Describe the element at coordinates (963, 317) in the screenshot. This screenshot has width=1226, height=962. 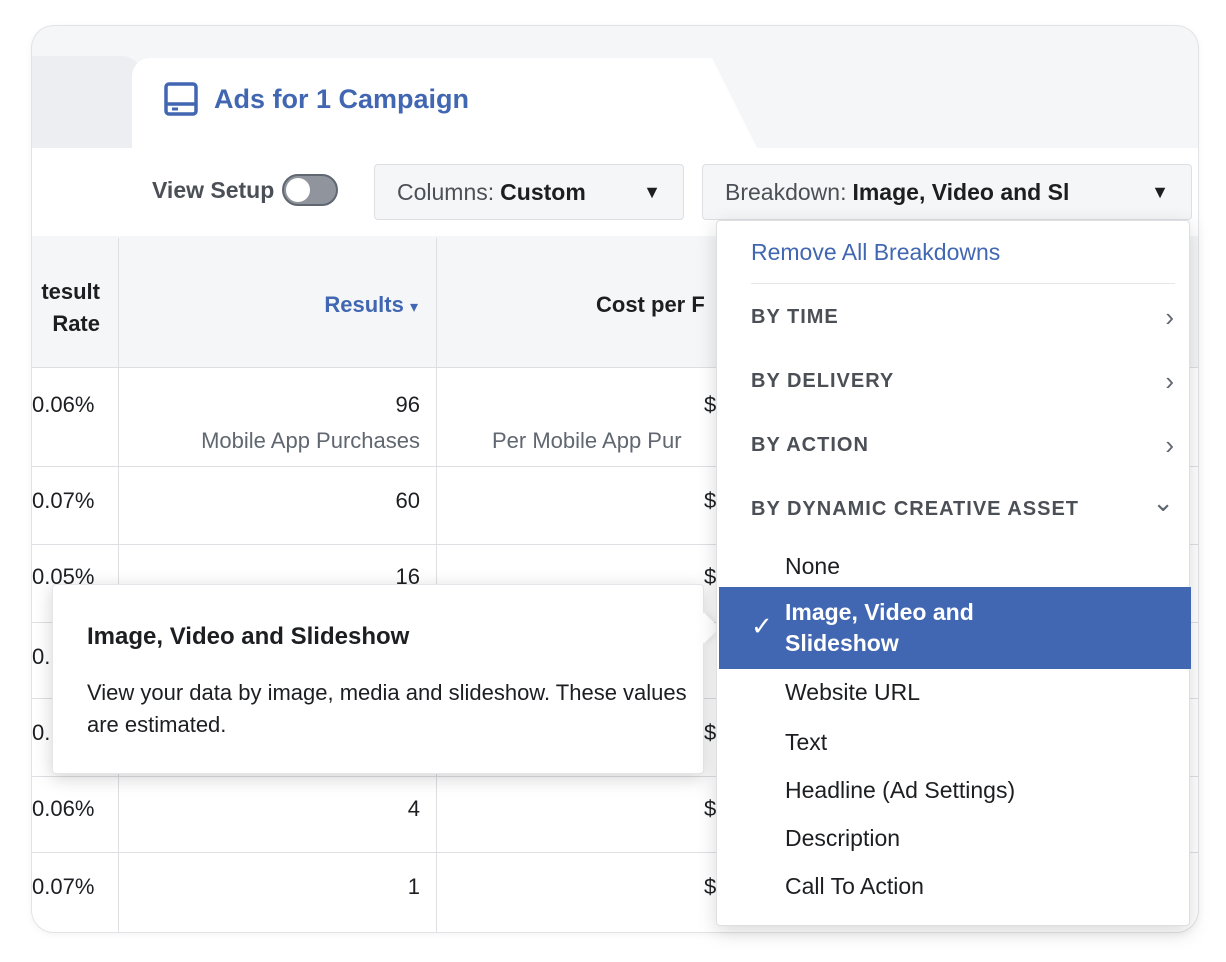
I see `section-by-time: BY TIME ›` at that location.